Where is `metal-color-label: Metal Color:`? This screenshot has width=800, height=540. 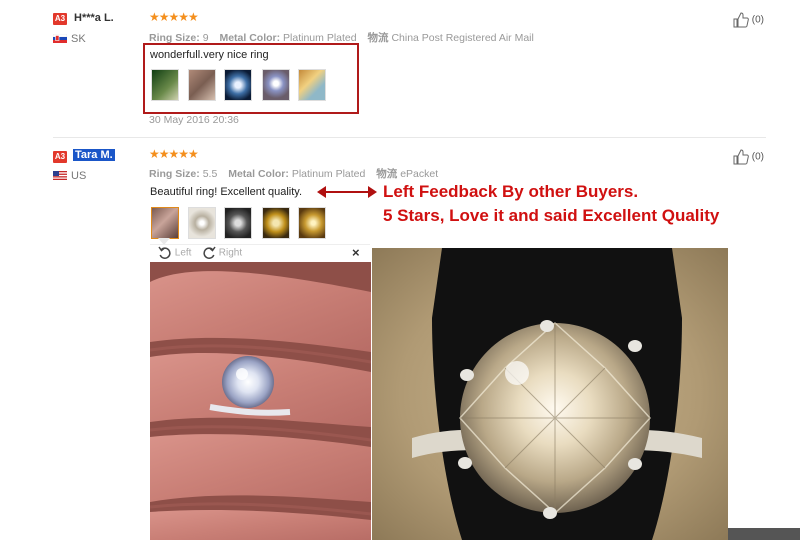
metal-color-label: Metal Color: is located at coordinates (258, 174).